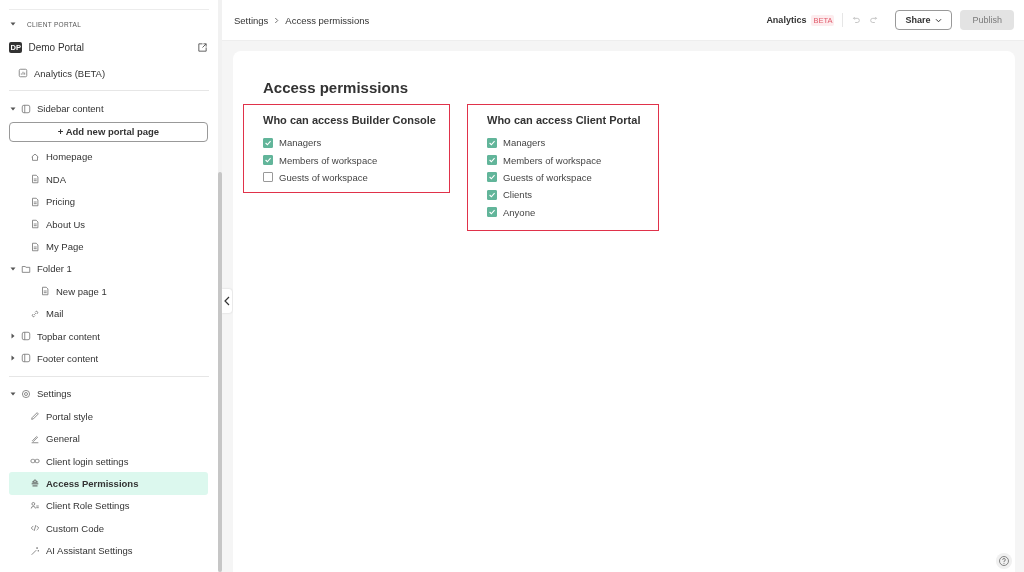 This screenshot has height=572, width=1024. I want to click on nav-item: Custom Code, so click(108, 528).